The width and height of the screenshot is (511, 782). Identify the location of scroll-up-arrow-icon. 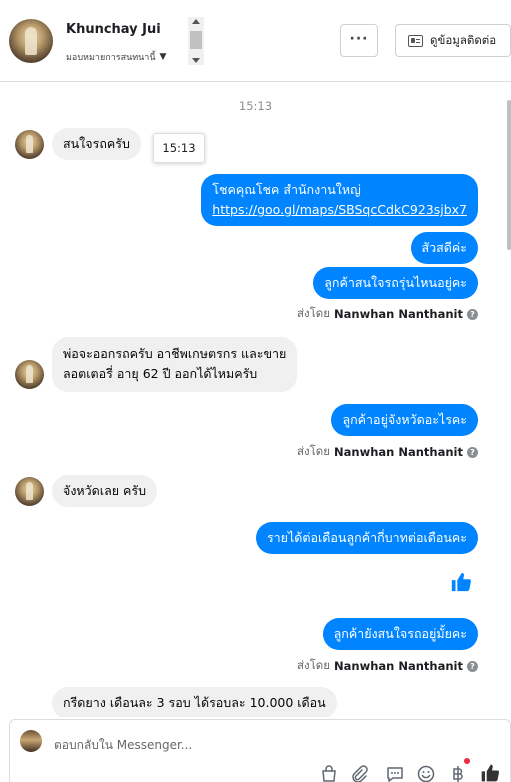
(196, 21).